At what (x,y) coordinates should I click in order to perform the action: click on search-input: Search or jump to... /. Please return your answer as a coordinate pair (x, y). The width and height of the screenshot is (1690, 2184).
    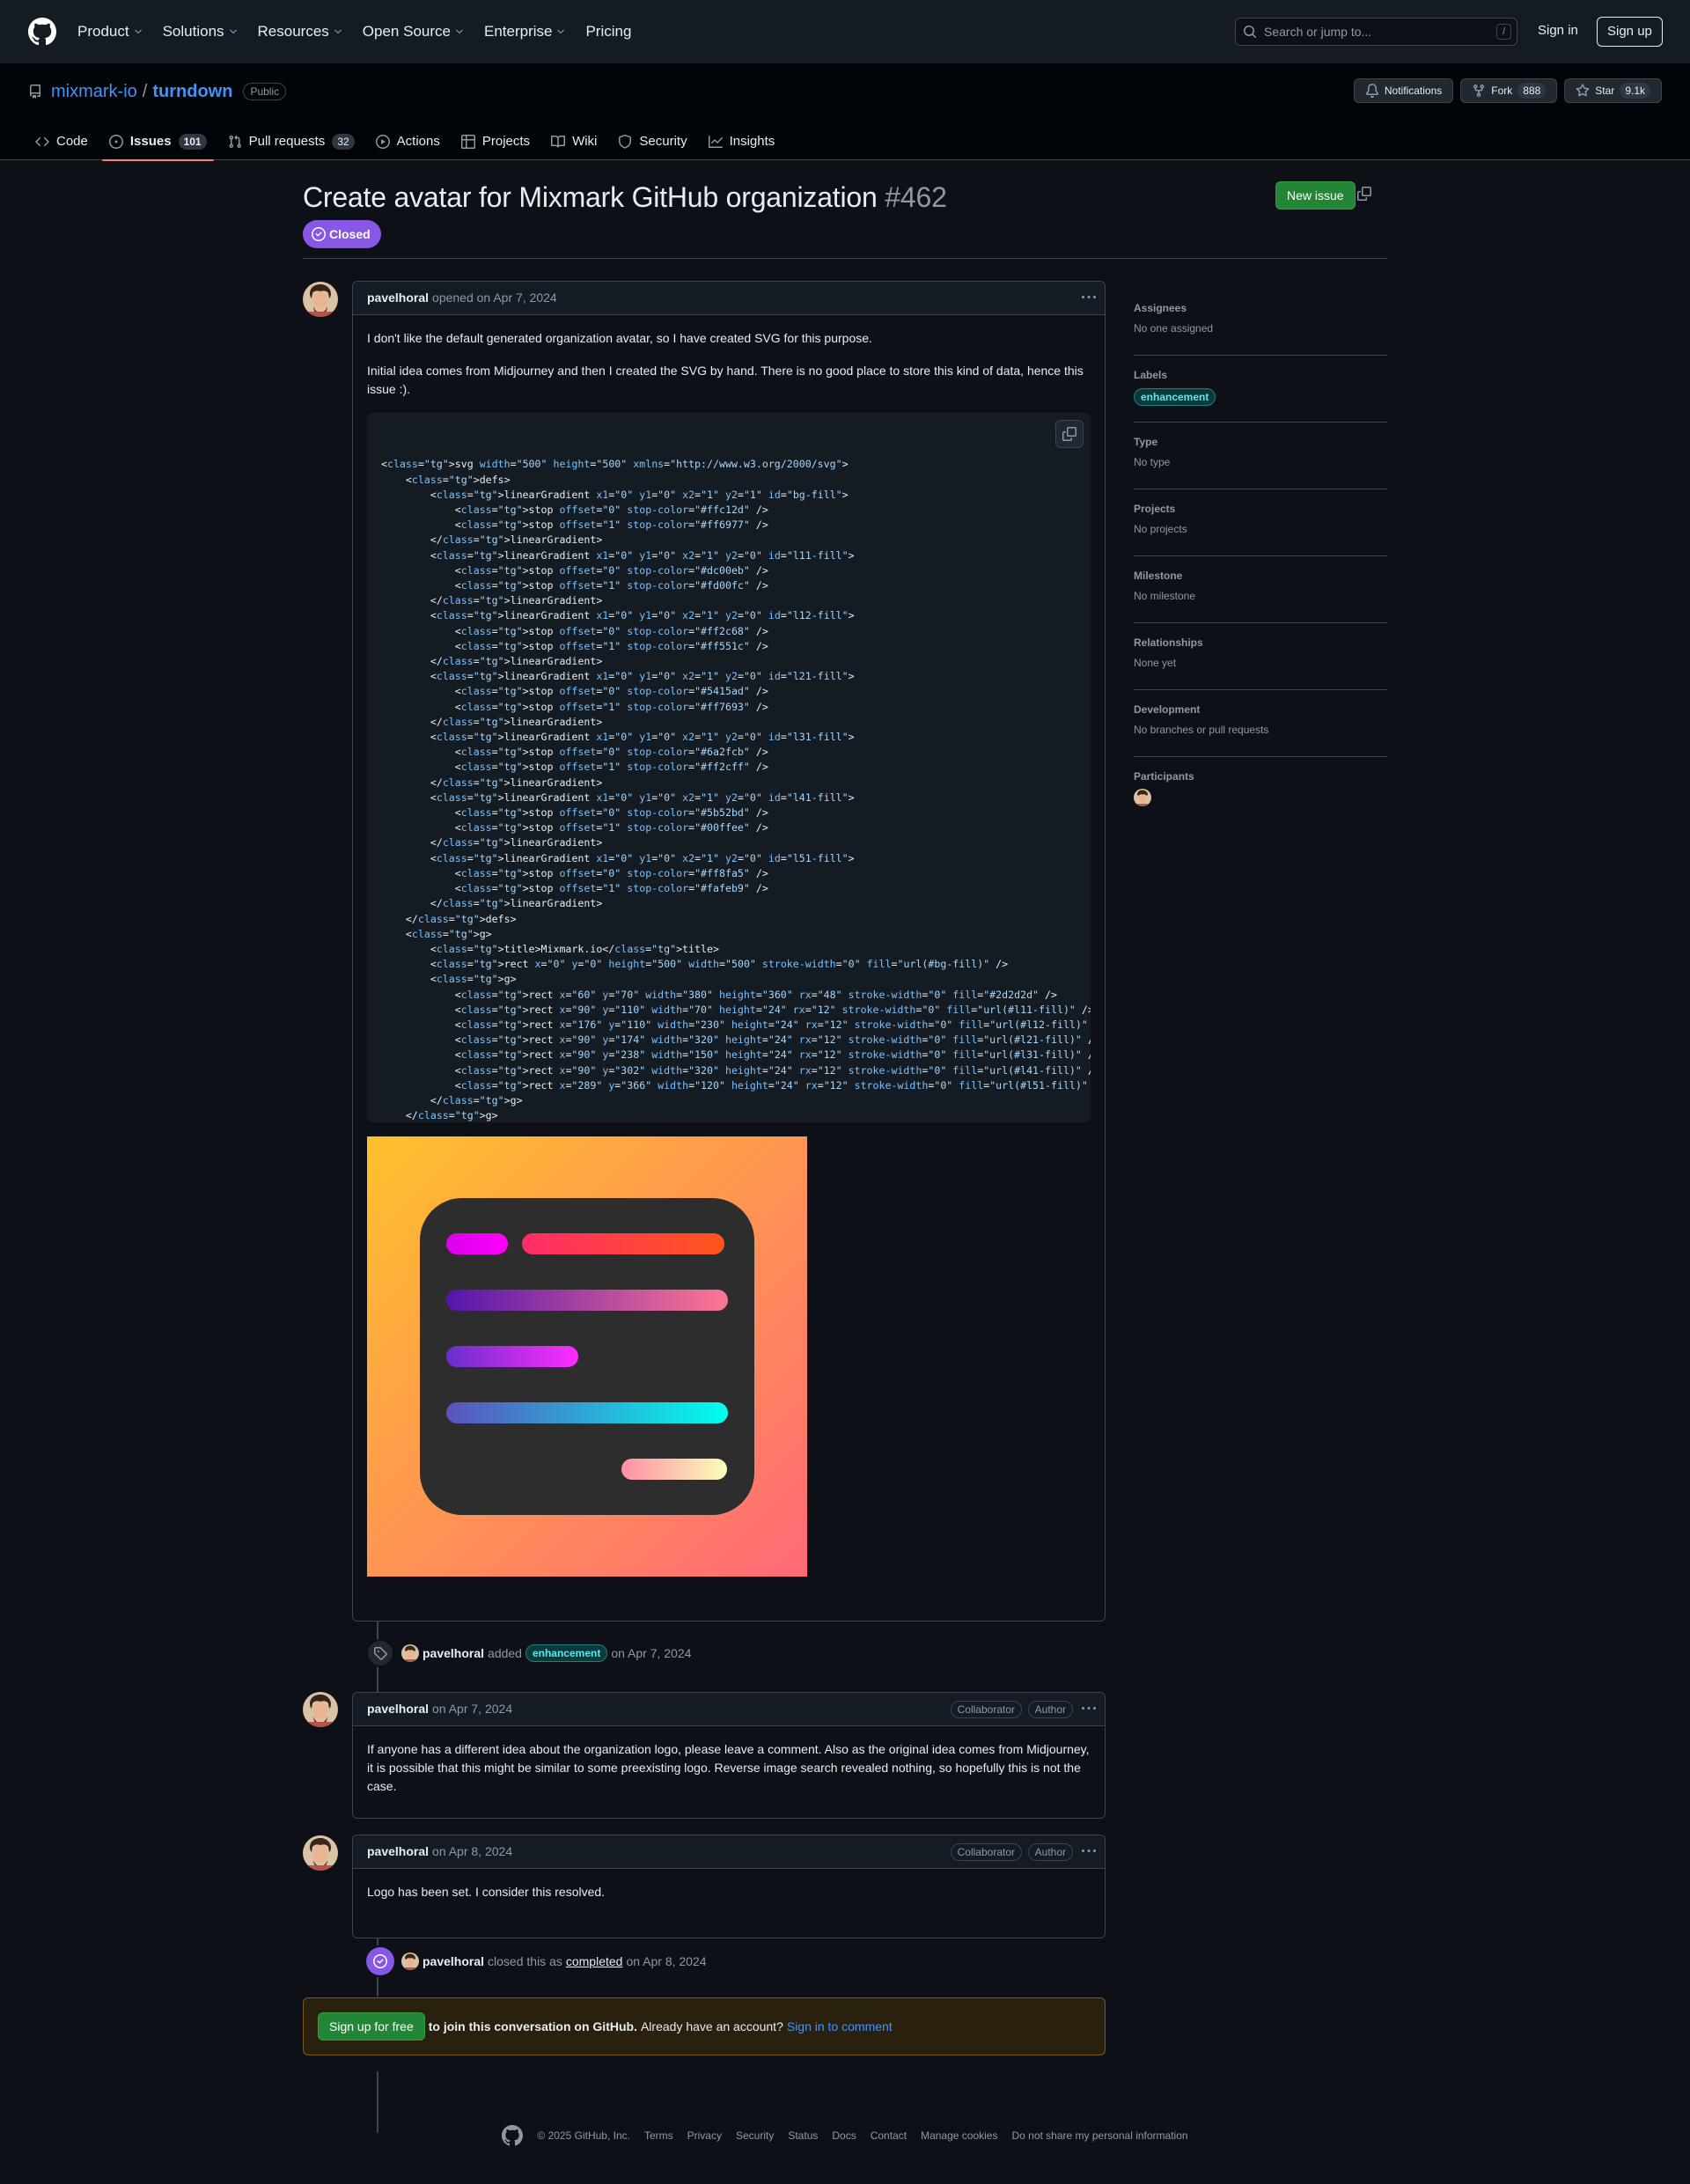
    Looking at the image, I should click on (1376, 32).